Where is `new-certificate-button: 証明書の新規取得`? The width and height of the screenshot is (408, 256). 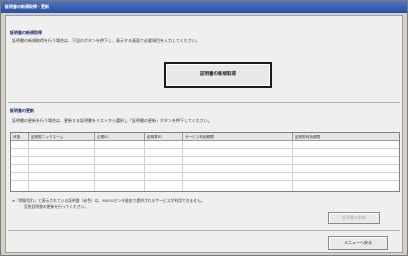
new-certificate-button: 証明書の新規取得 is located at coordinates (218, 75).